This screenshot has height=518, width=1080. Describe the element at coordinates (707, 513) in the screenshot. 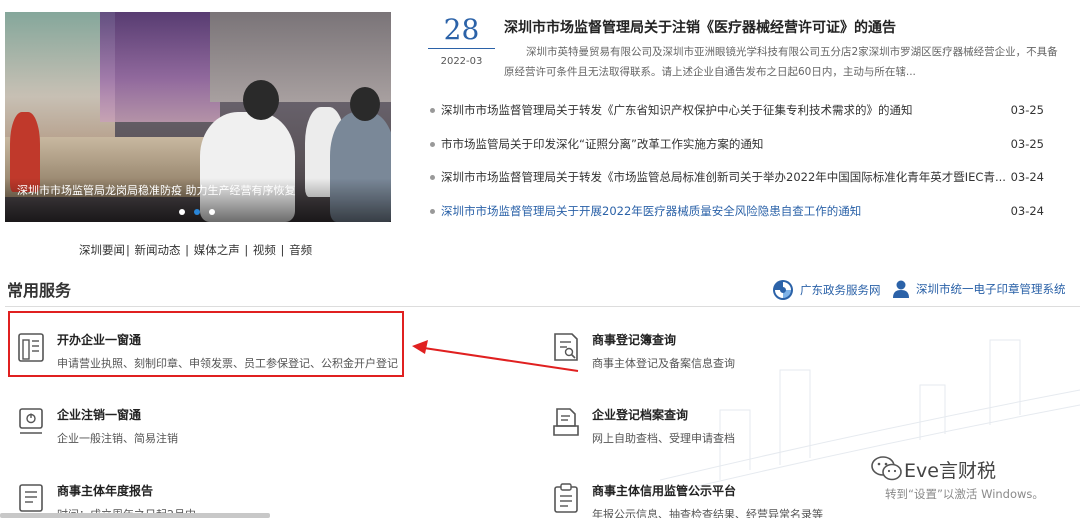

I see `service-desc: 年报公示信息、抽查检查结果、经营异常名录等` at that location.